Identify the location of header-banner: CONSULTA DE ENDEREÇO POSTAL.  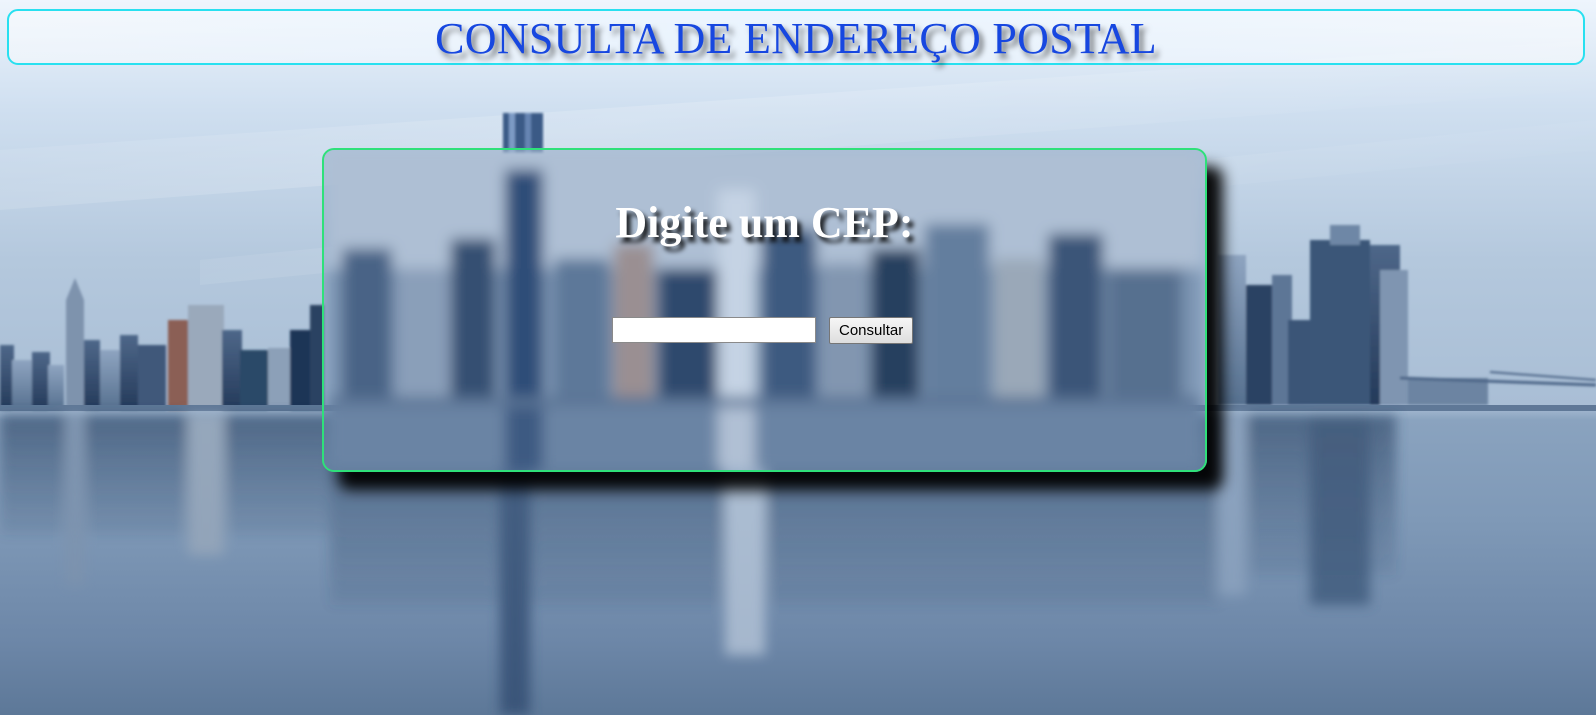
(796, 37).